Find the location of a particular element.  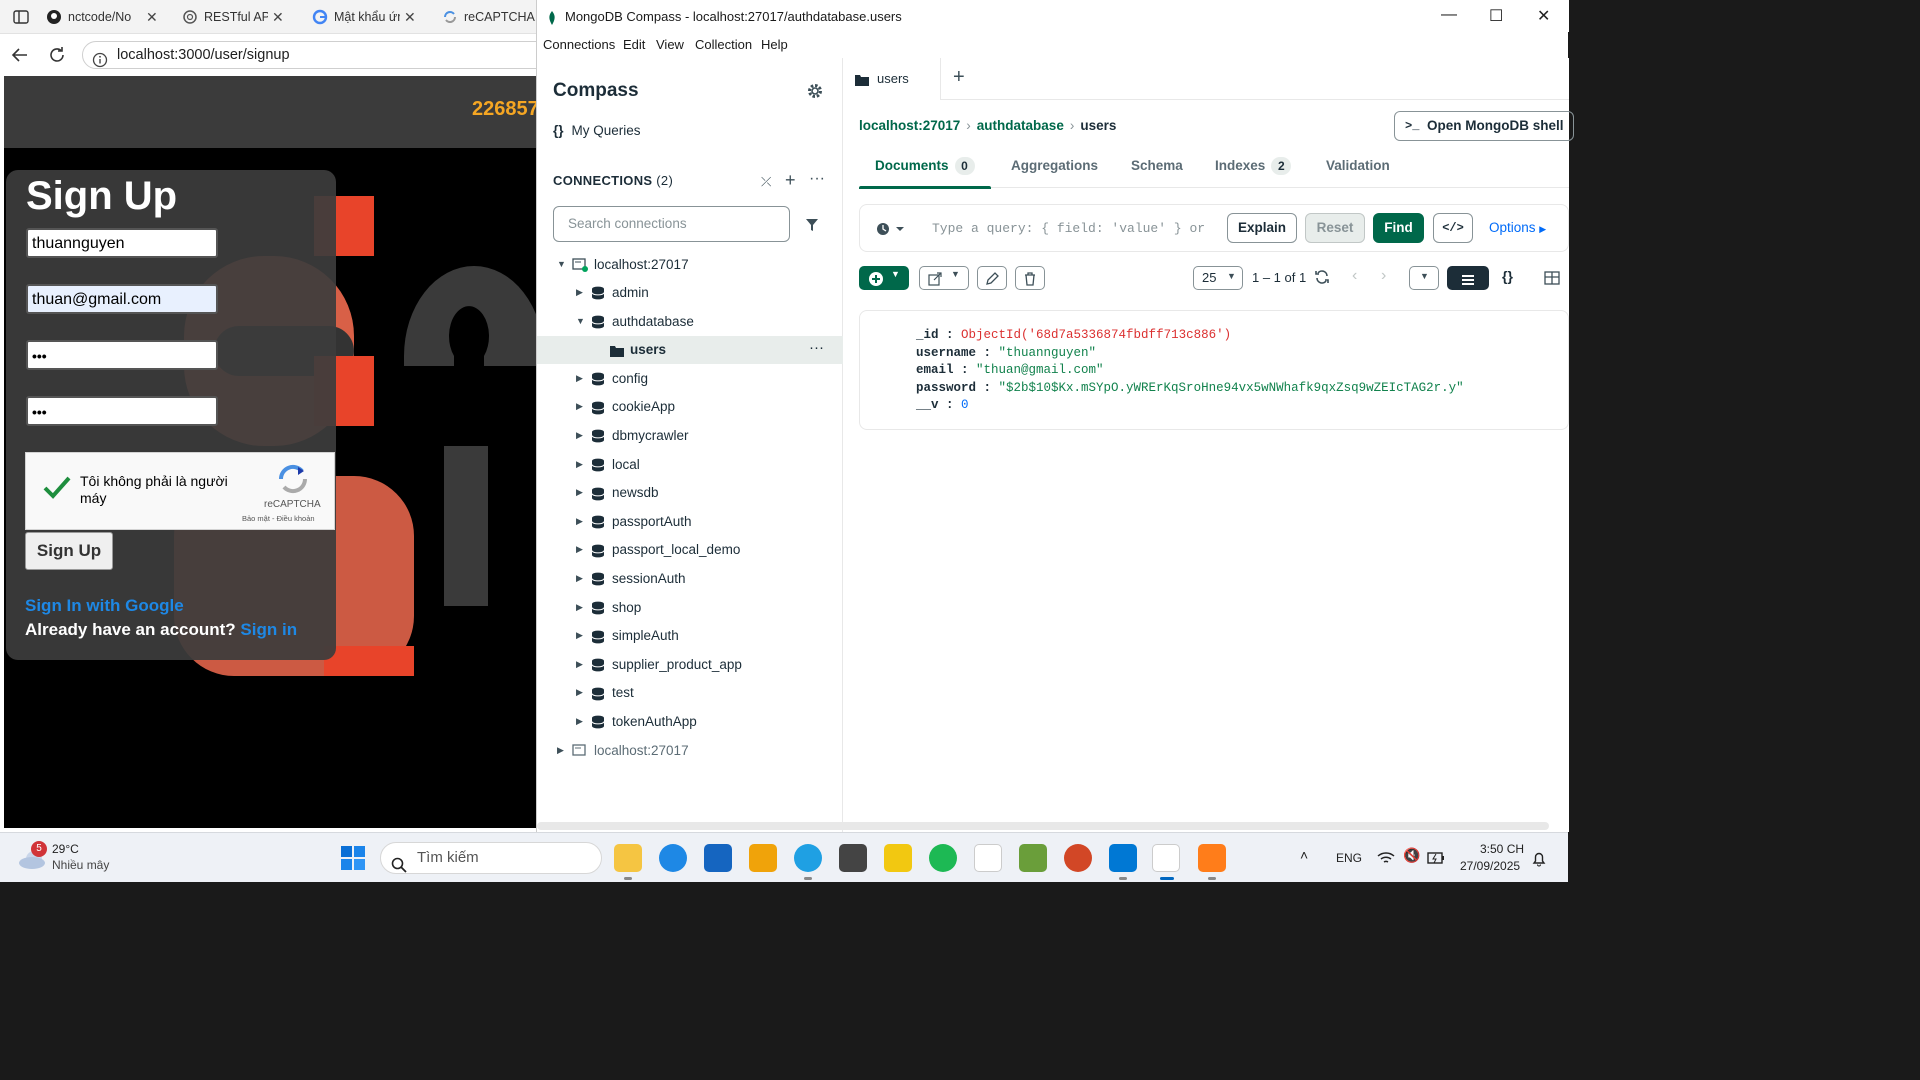

export-button: ▼ is located at coordinates (944, 278).